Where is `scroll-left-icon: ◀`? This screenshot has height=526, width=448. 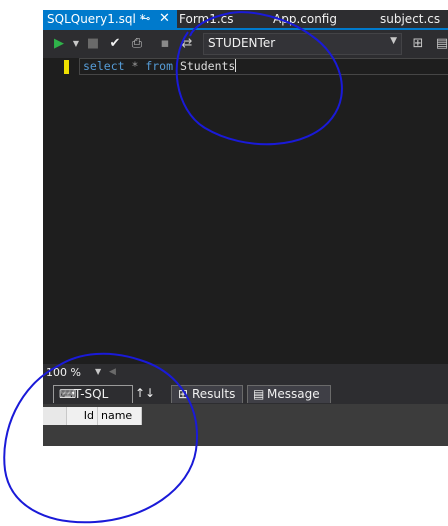 scroll-left-icon: ◀ is located at coordinates (112, 372).